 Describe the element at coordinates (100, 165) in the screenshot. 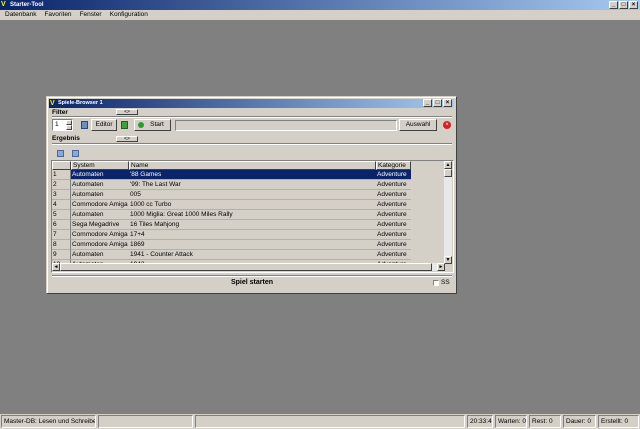

I see `column-header-system: System` at that location.